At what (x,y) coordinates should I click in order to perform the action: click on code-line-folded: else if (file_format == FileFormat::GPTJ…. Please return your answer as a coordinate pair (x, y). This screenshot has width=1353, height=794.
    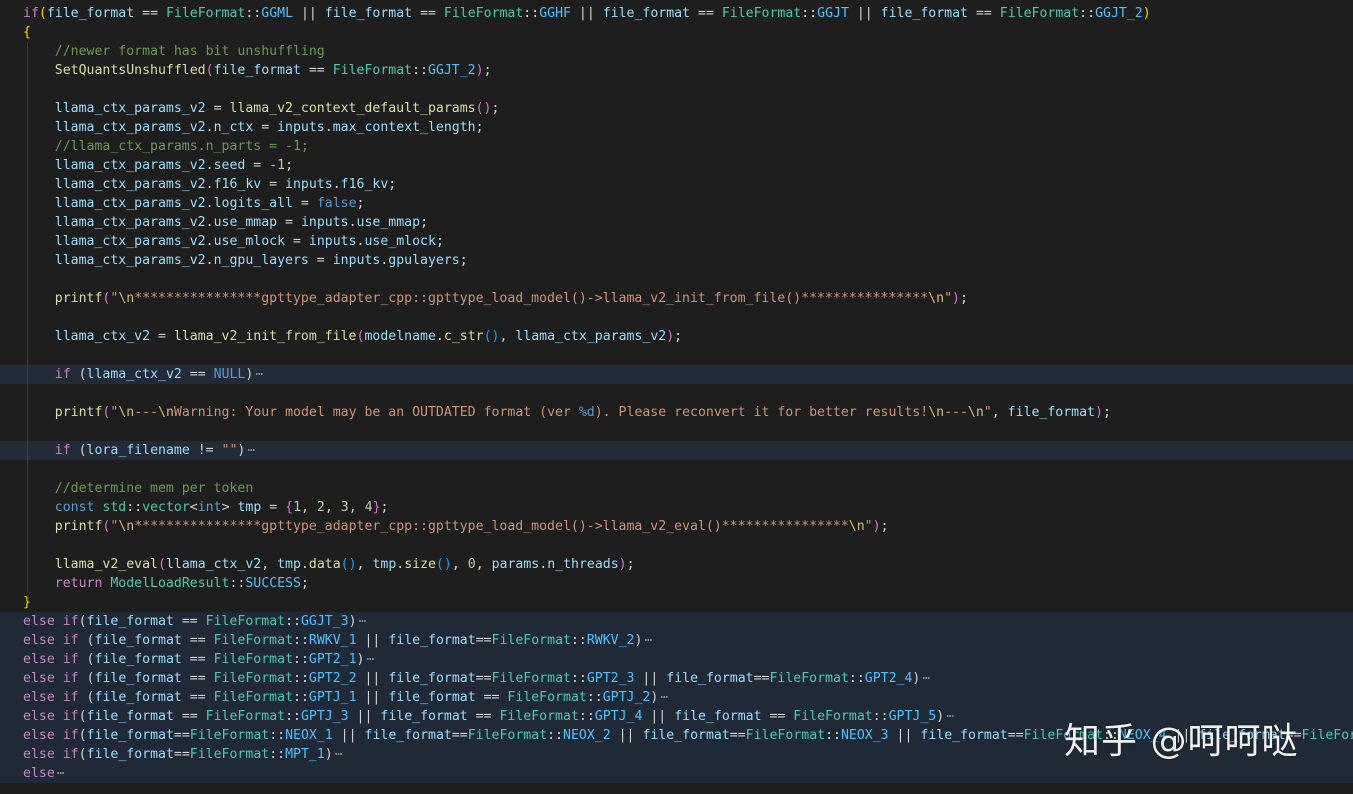
    Looking at the image, I should click on (676, 697).